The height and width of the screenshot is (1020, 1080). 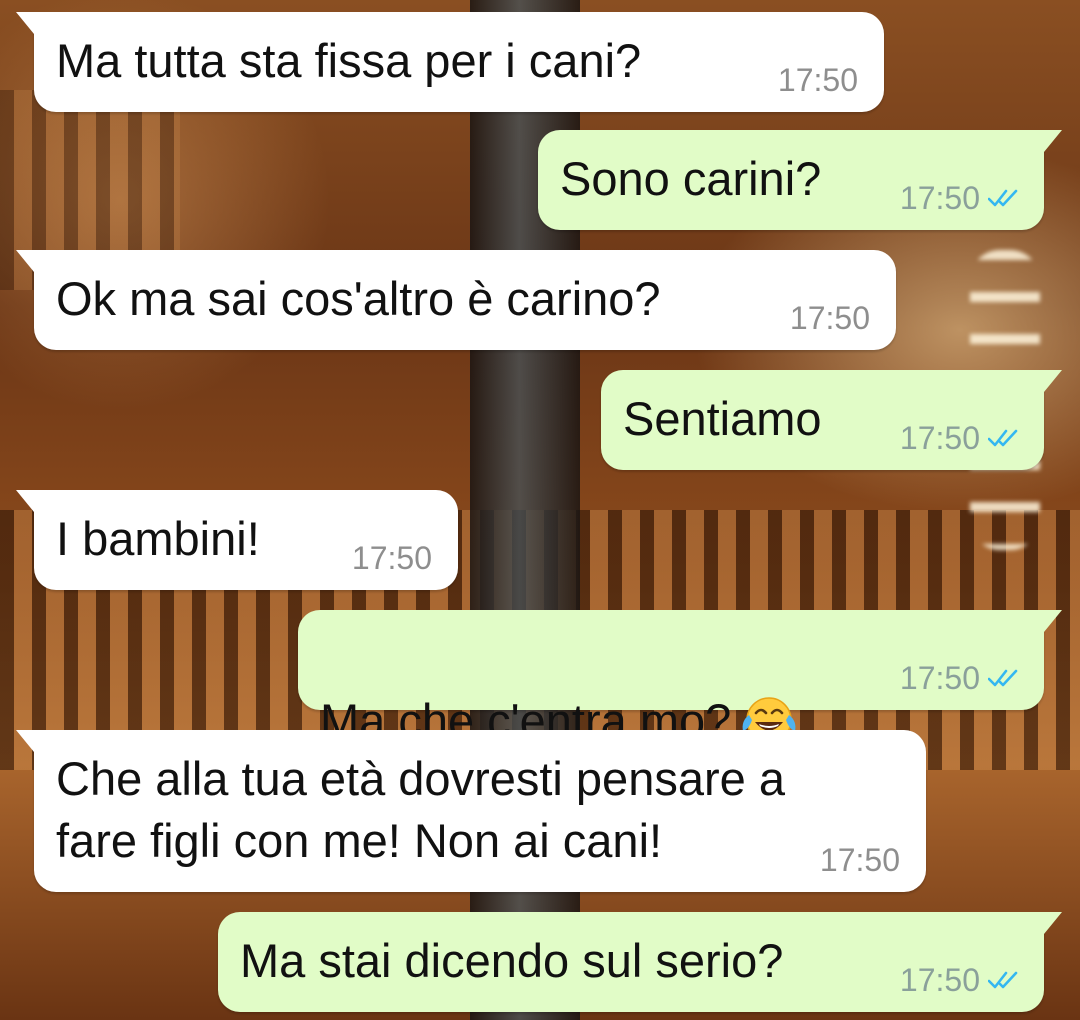 What do you see at coordinates (349, 60) in the screenshot?
I see `message-text: Ma tutta sta fissa per i cani?` at bounding box center [349, 60].